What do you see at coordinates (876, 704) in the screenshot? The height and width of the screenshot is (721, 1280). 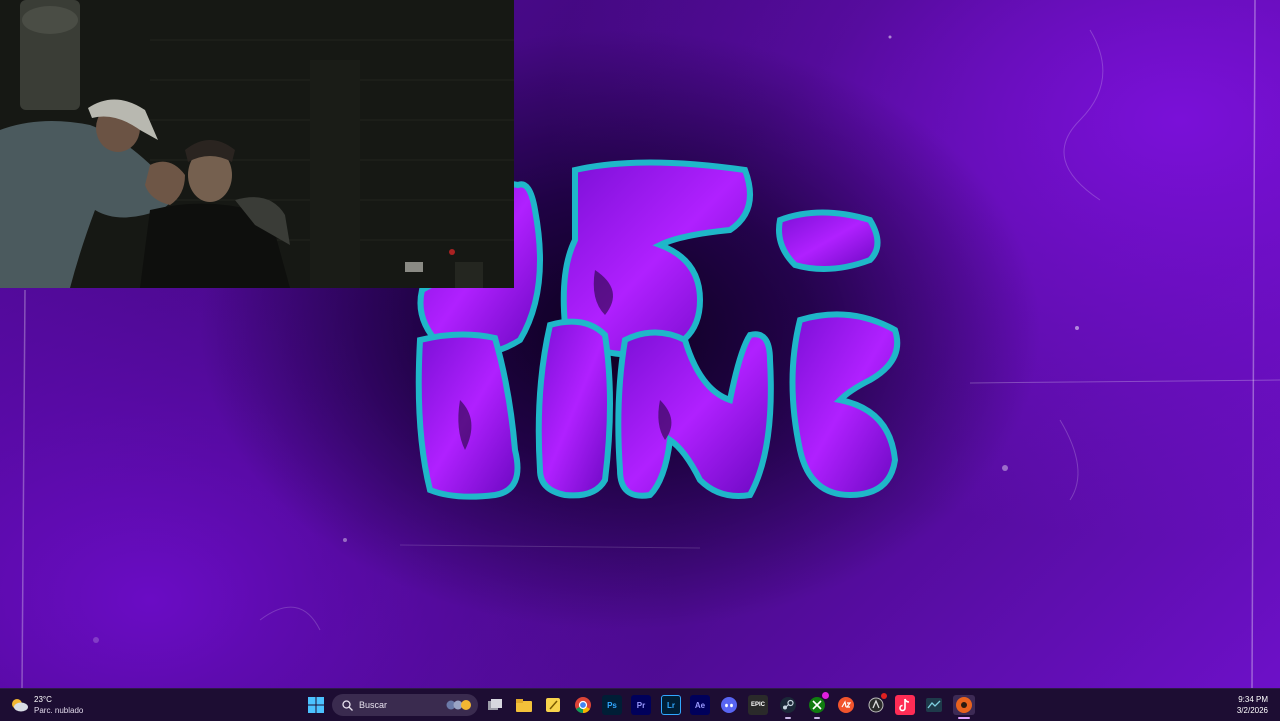 I see `rockstar-launcher-icon` at bounding box center [876, 704].